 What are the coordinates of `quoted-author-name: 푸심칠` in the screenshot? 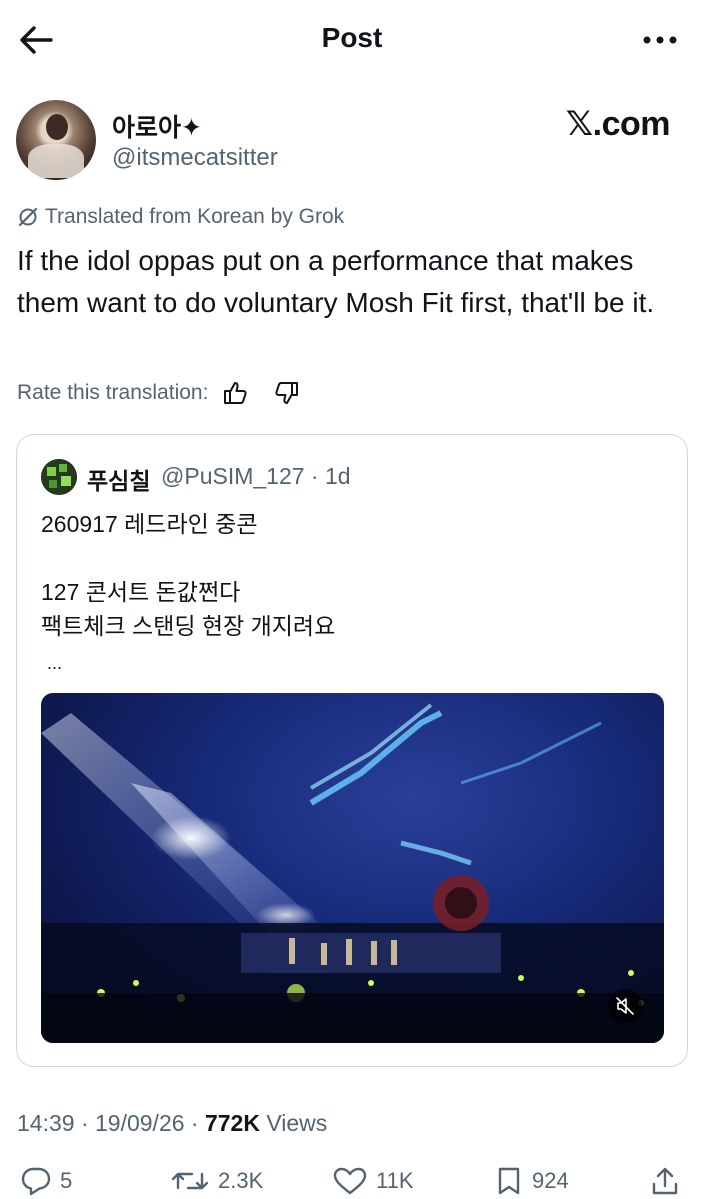 It's located at (119, 481).